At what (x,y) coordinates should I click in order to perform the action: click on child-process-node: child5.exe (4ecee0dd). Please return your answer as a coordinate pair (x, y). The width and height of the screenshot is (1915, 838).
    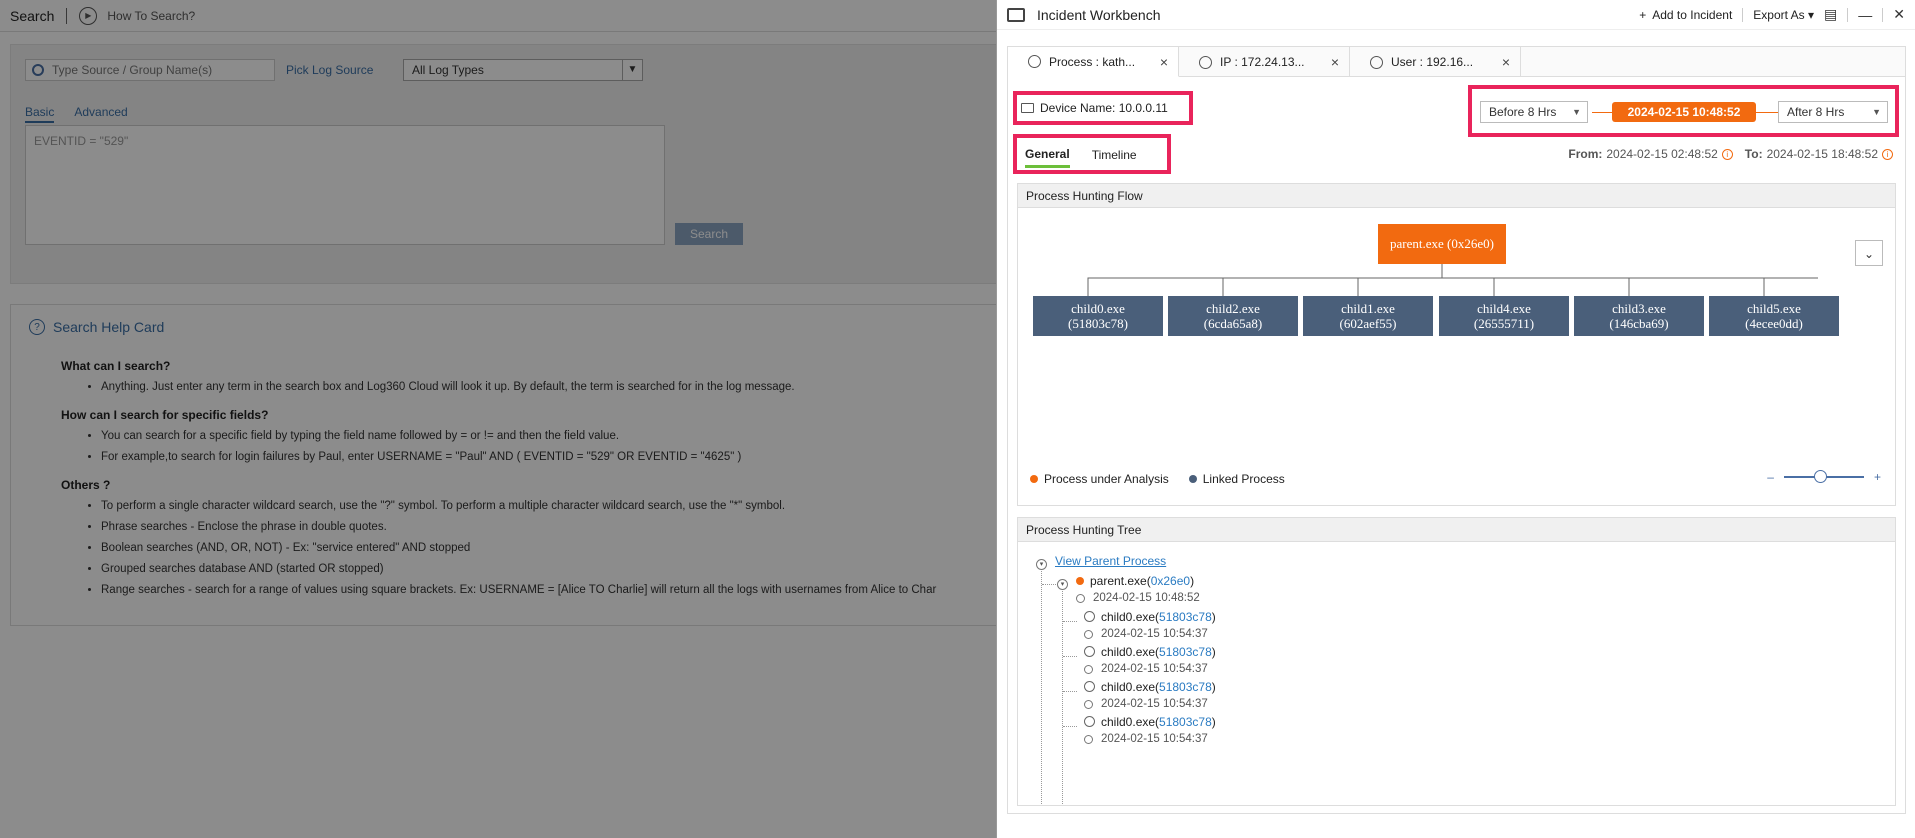
    Looking at the image, I should click on (1774, 316).